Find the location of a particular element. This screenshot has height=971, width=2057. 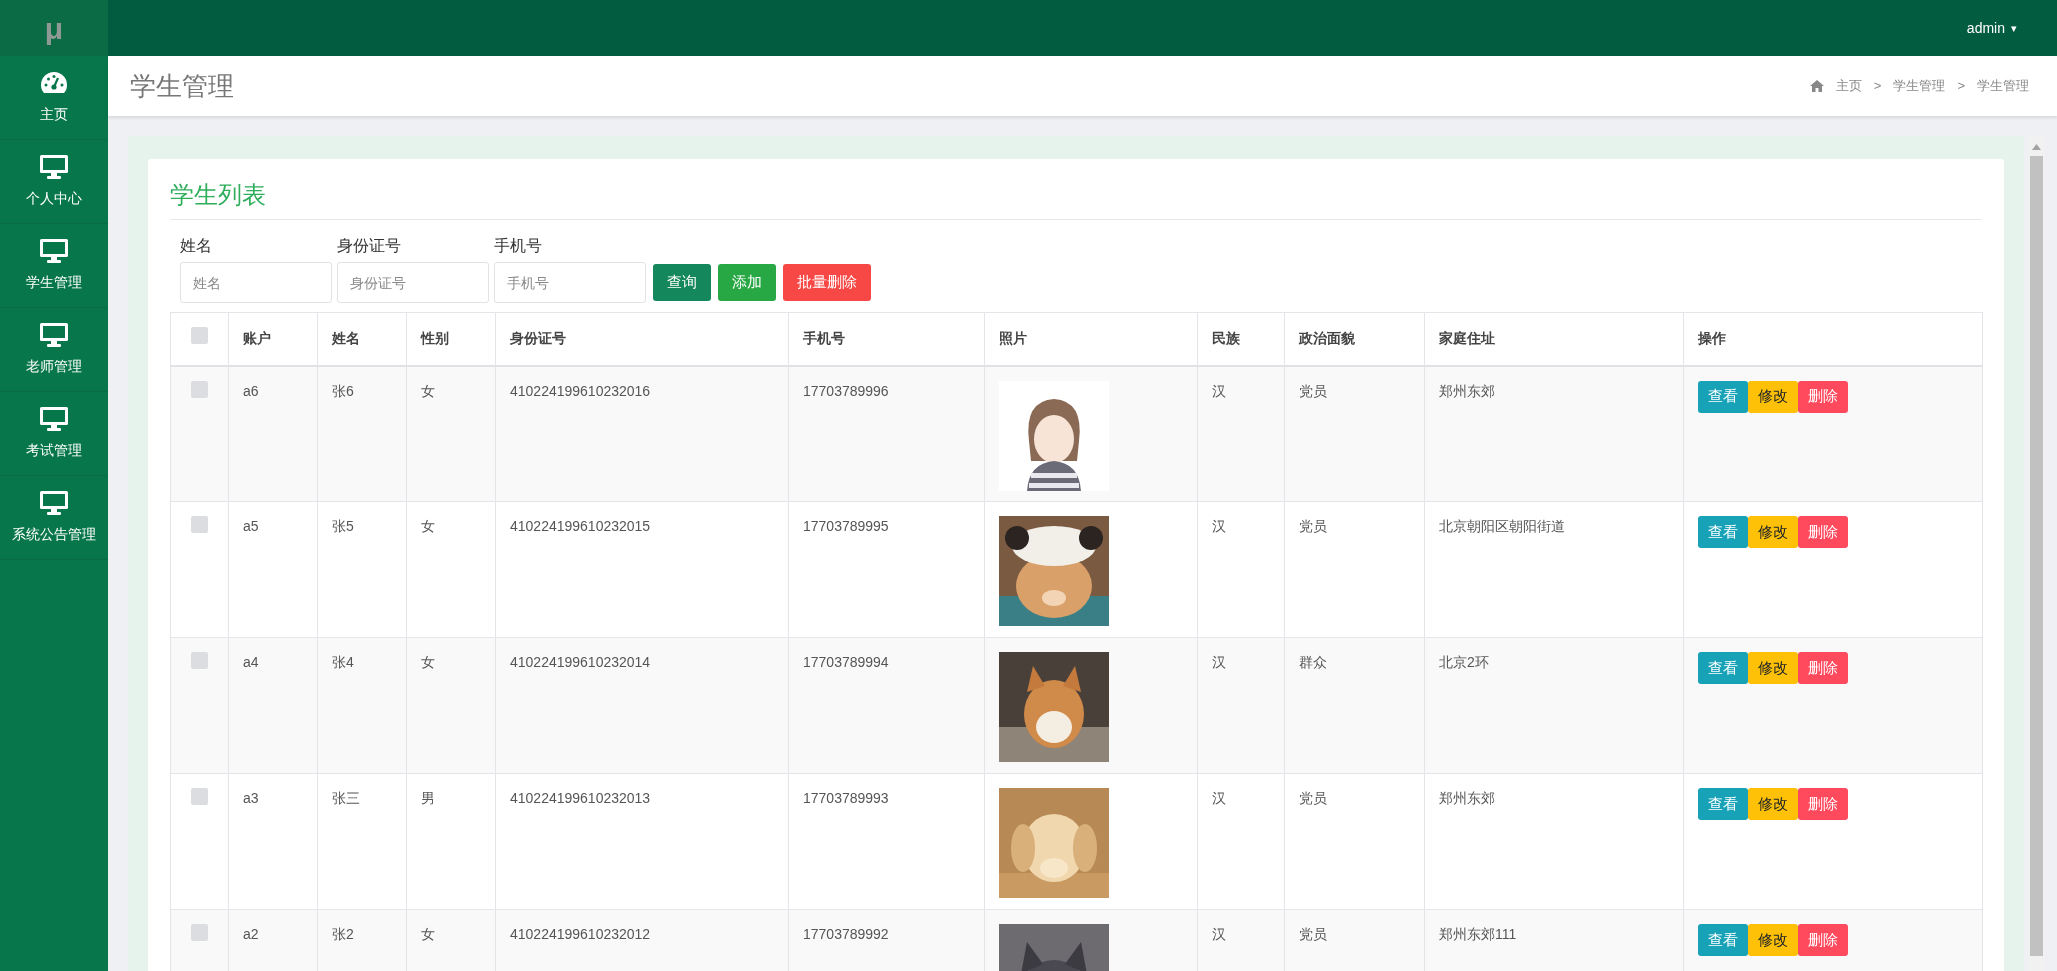

table-cell: a6 is located at coordinates (273, 433).